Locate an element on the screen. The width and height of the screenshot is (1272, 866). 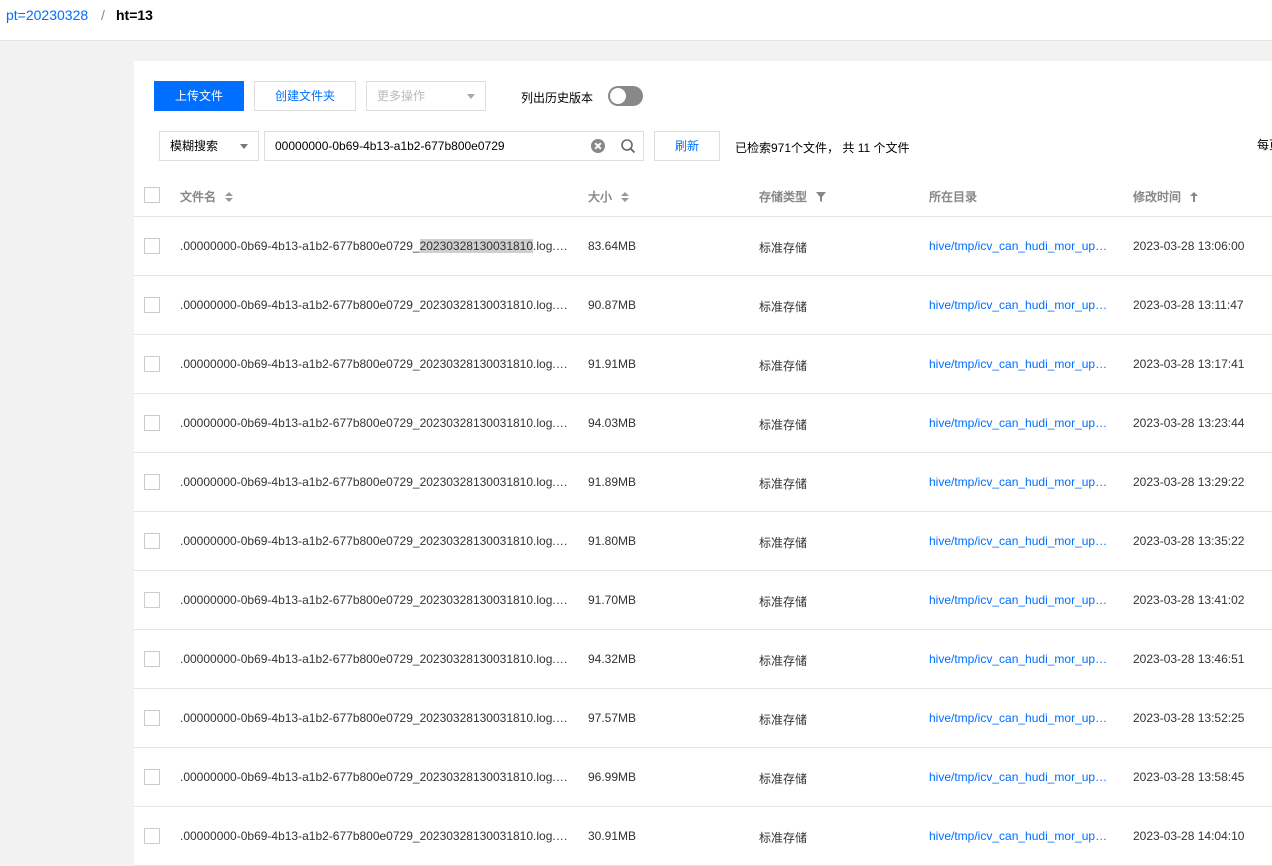
create-folder-button: 创建文件夹 is located at coordinates (305, 96).